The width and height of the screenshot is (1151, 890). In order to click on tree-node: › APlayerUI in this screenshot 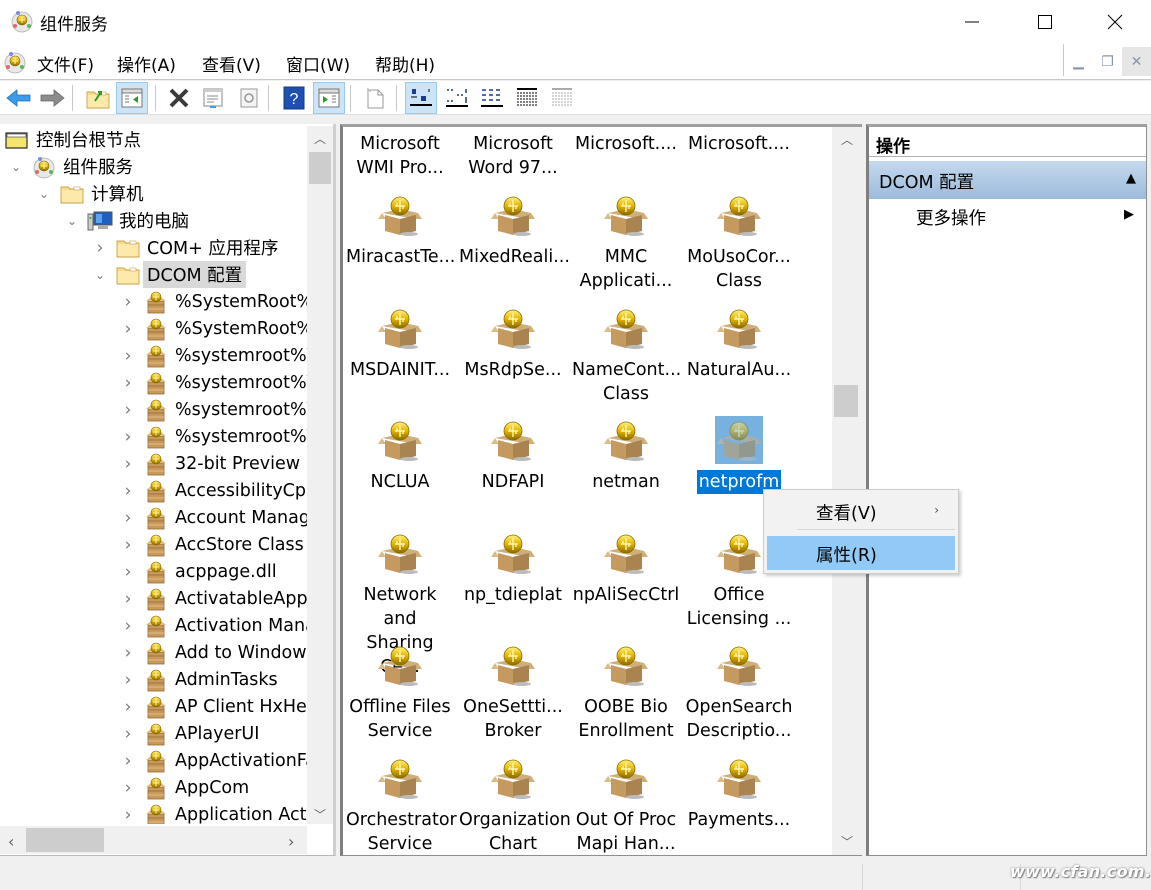, I will do `click(190, 733)`.